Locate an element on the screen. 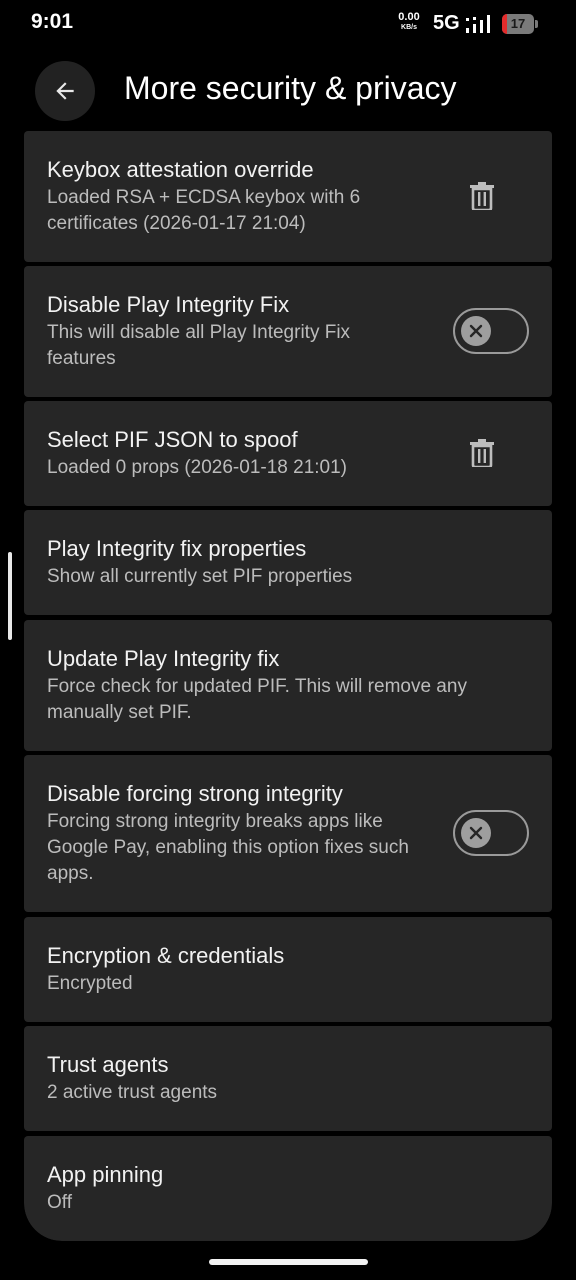 The width and height of the screenshot is (576, 1280). disable-pif-toggle is located at coordinates (491, 331).